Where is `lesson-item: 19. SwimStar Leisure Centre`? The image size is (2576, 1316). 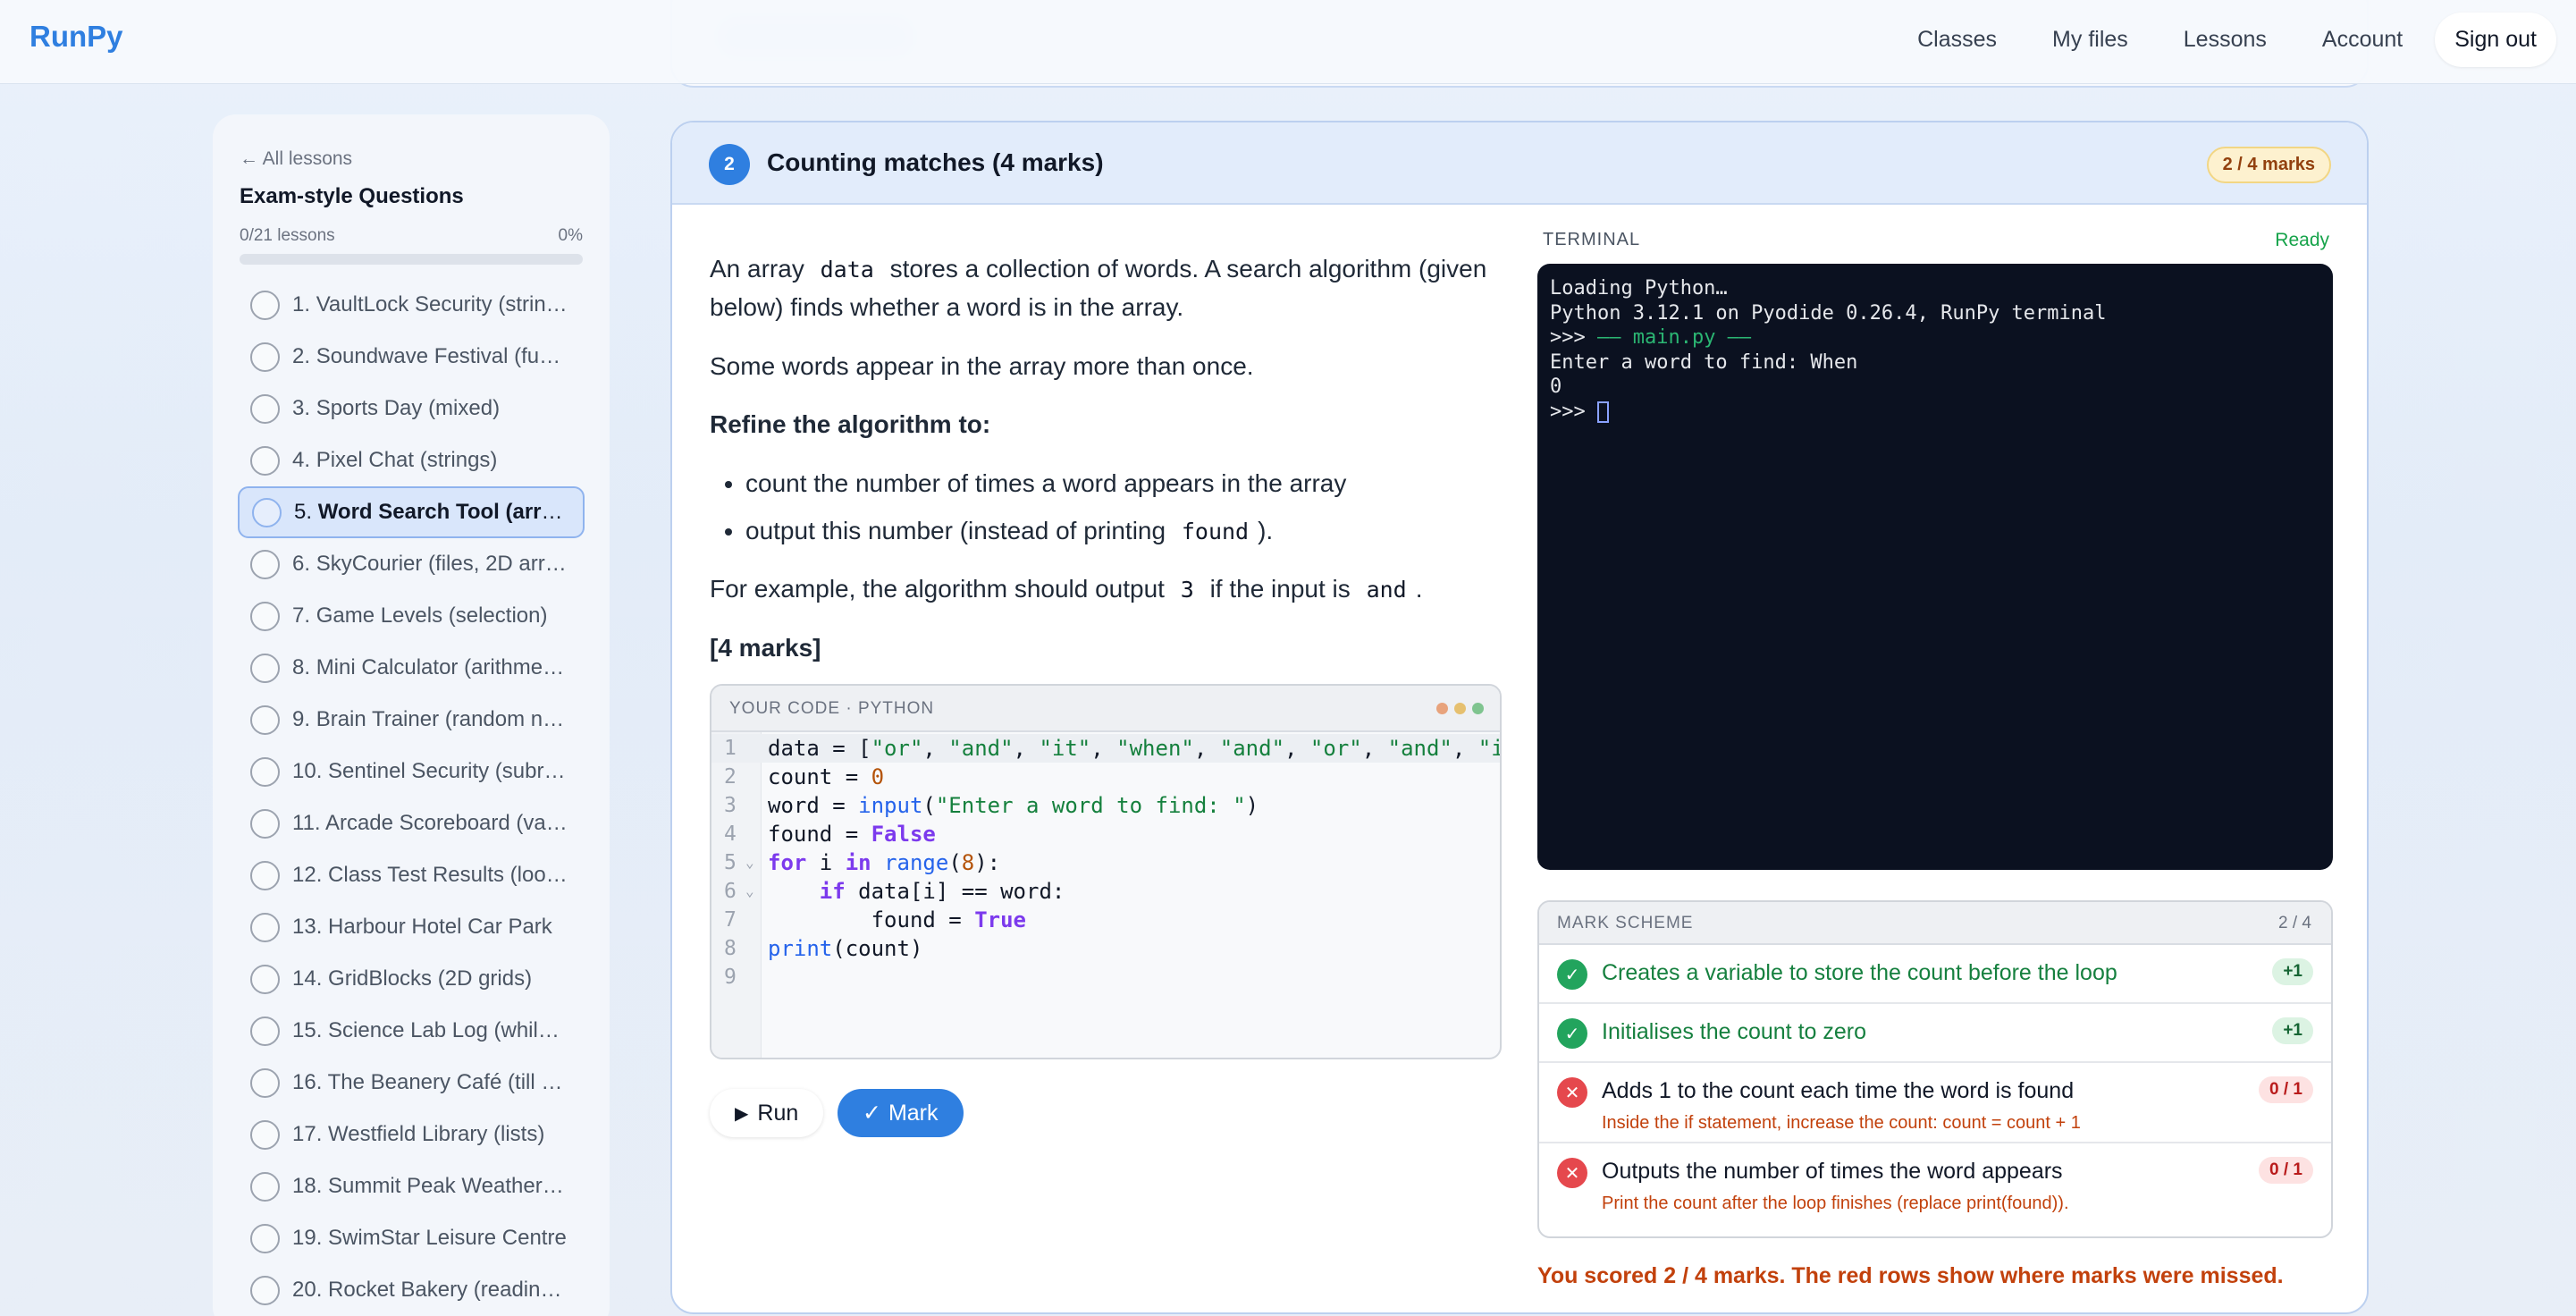
lesson-item: 19. SwimStar Leisure Centre is located at coordinates (412, 1238).